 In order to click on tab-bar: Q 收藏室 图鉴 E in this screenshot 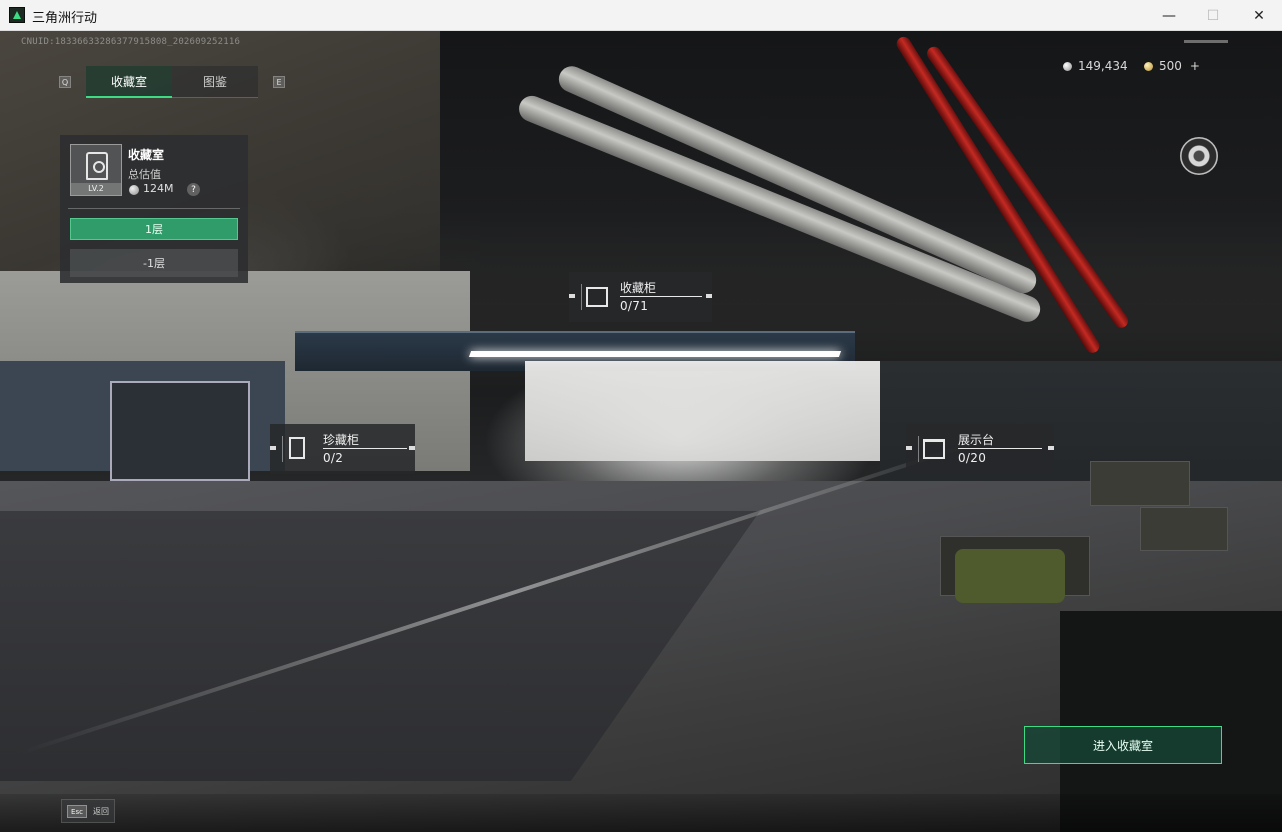, I will do `click(173, 82)`.